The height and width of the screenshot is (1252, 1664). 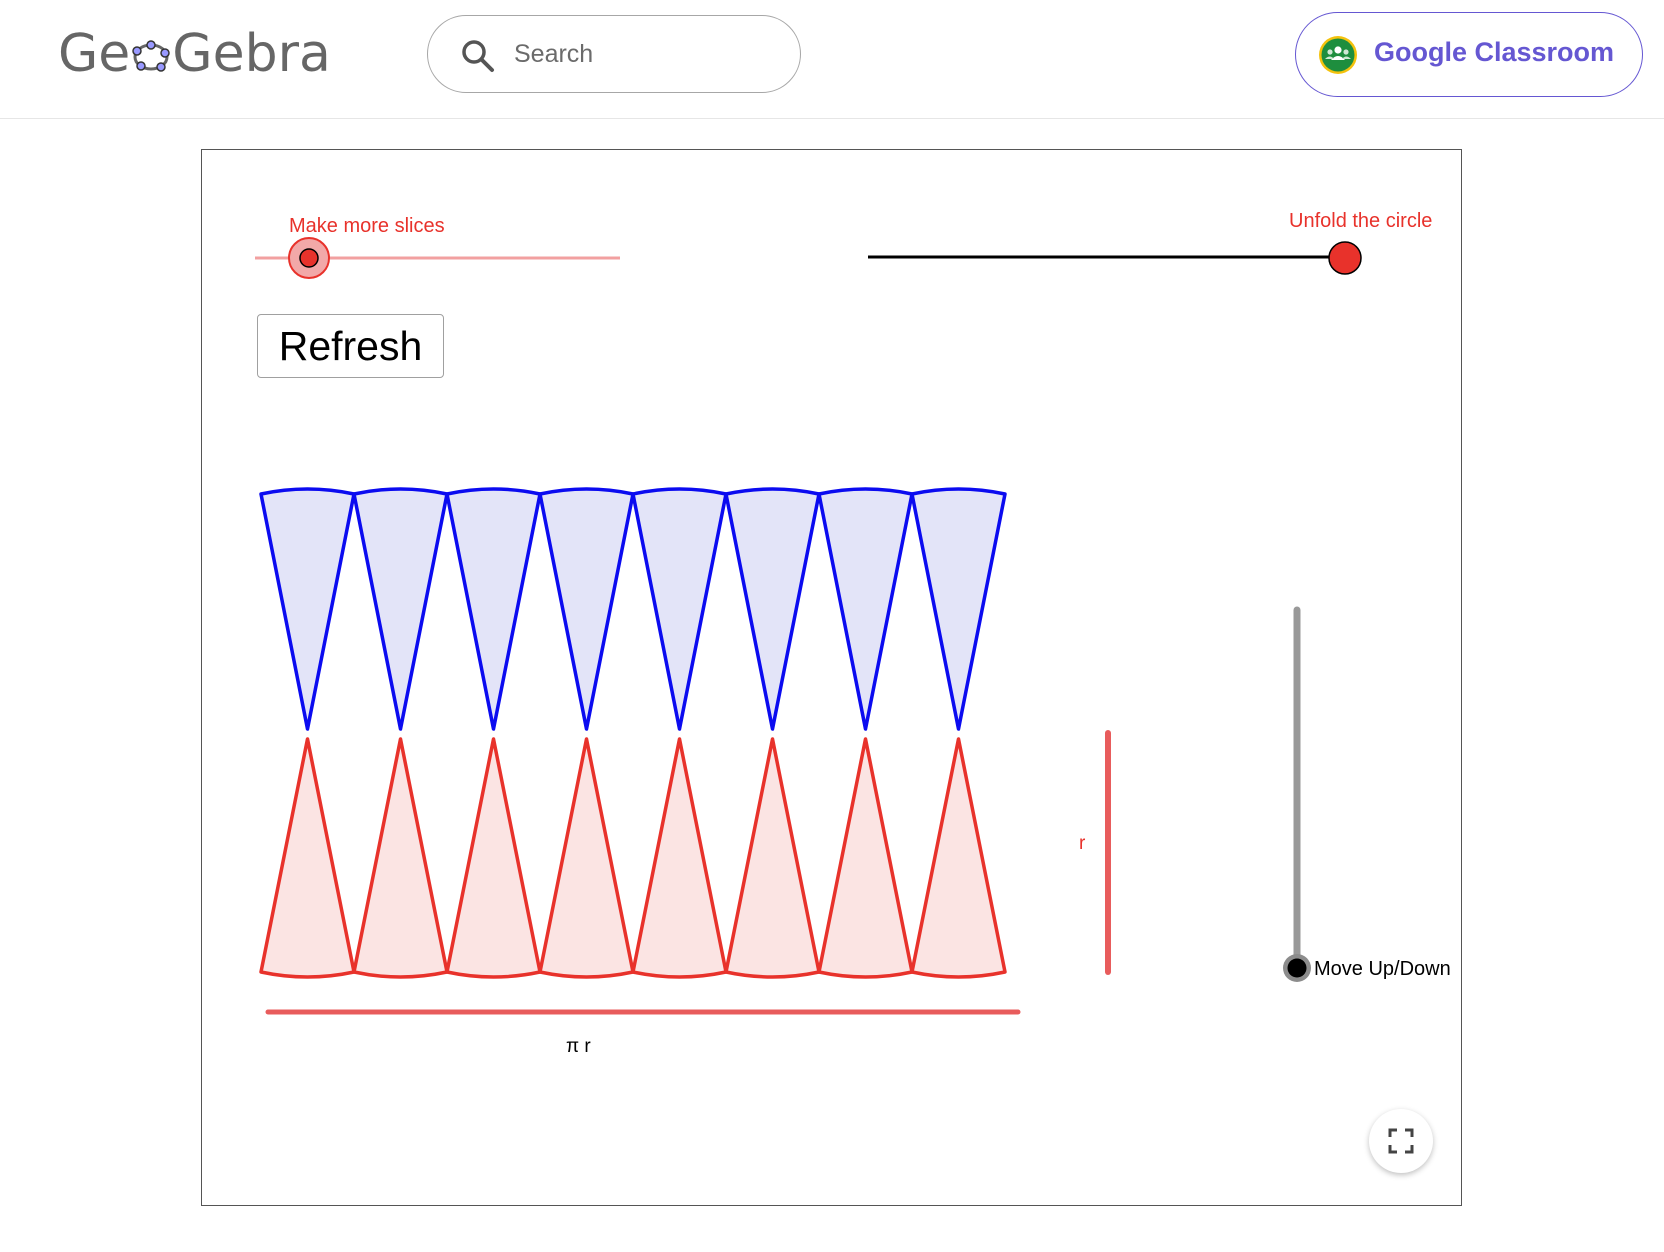 What do you see at coordinates (1382, 969) in the screenshot?
I see `move-slider-label: Move Up/Down` at bounding box center [1382, 969].